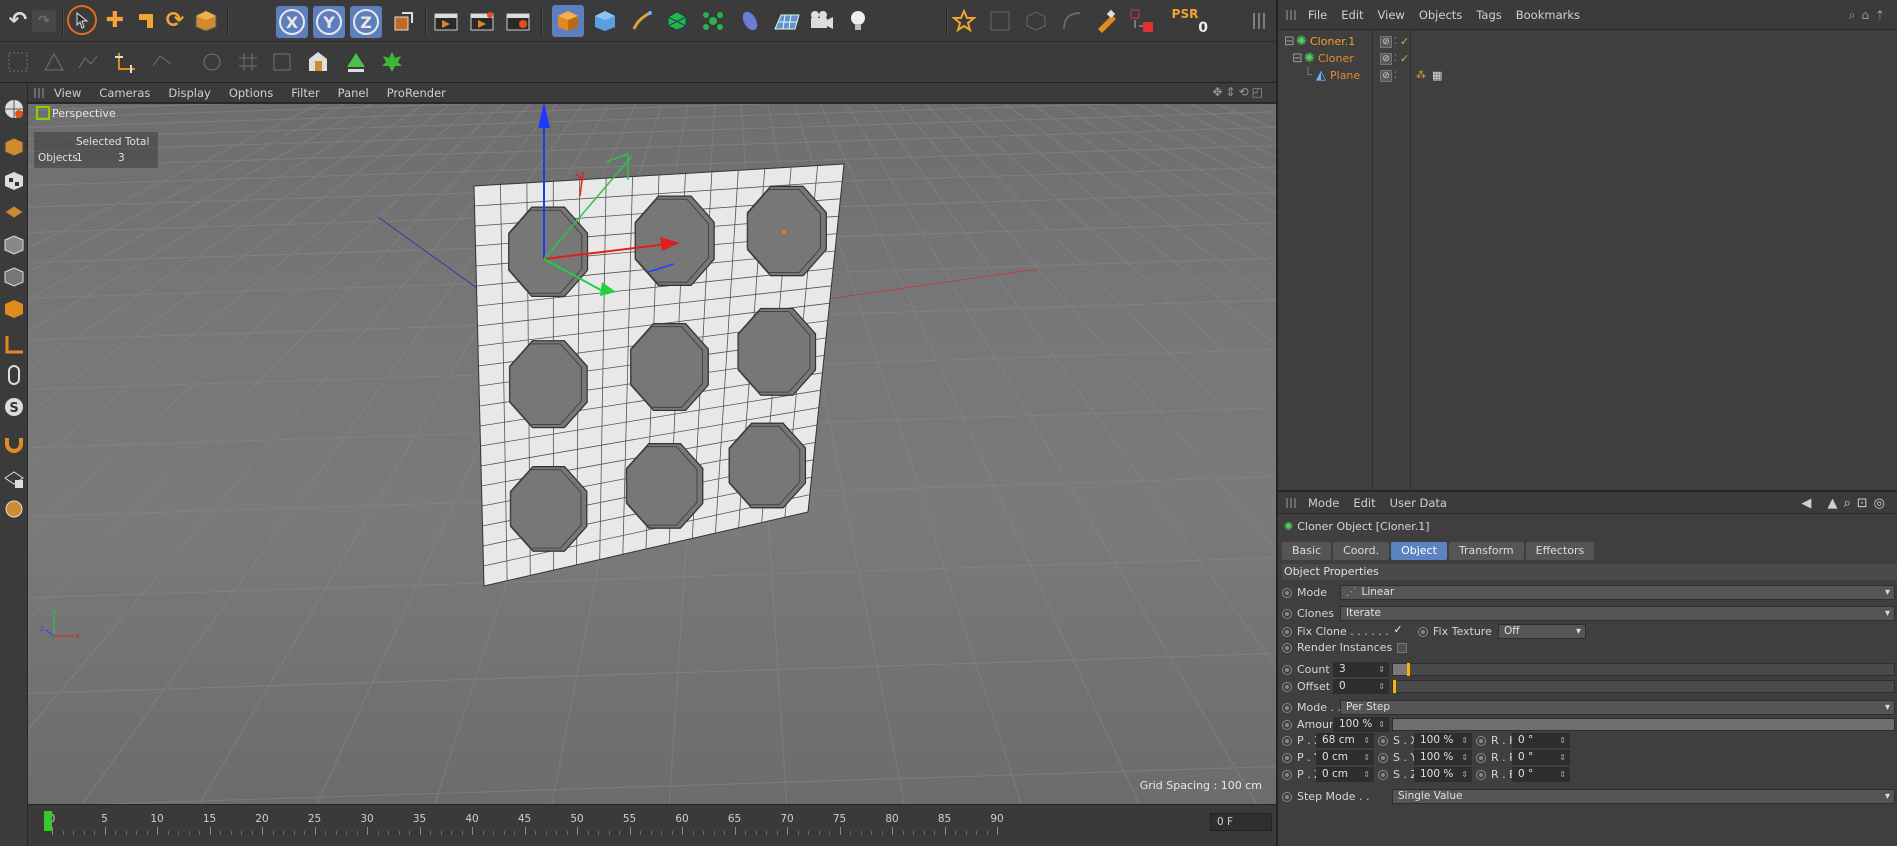  Describe the element at coordinates (786, 21) in the screenshot. I see `floor-icon` at that location.